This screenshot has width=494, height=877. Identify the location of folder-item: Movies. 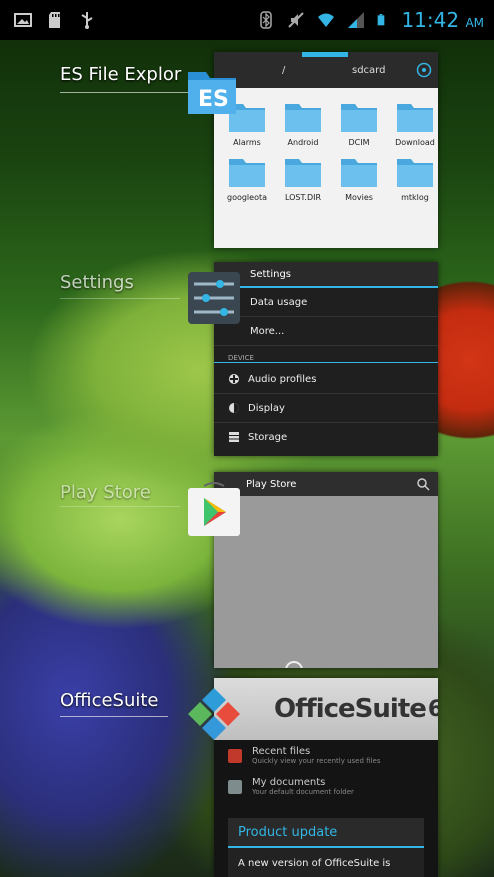
(359, 177).